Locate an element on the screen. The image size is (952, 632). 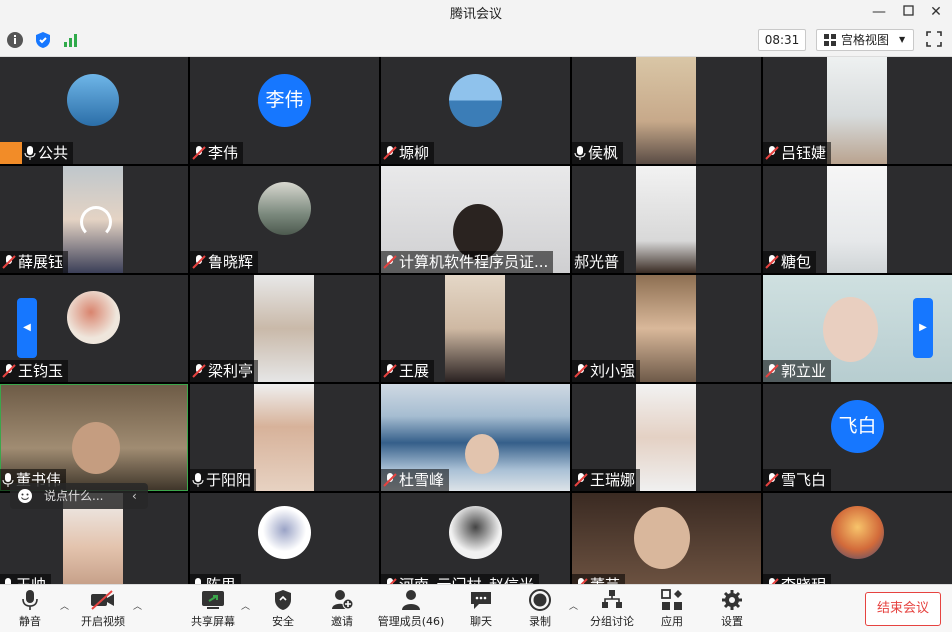
name-tag: 王钧玉 is located at coordinates (34, 371).